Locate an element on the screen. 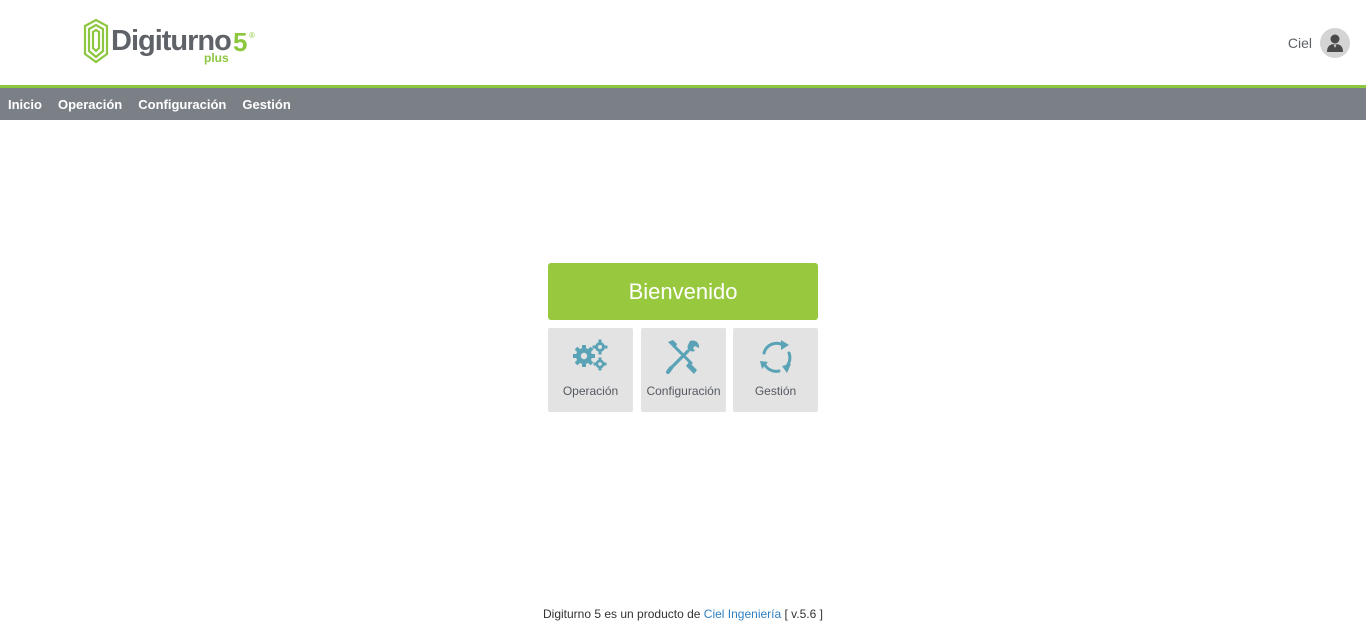 This screenshot has width=1366, height=627. user-icon is located at coordinates (1335, 43).